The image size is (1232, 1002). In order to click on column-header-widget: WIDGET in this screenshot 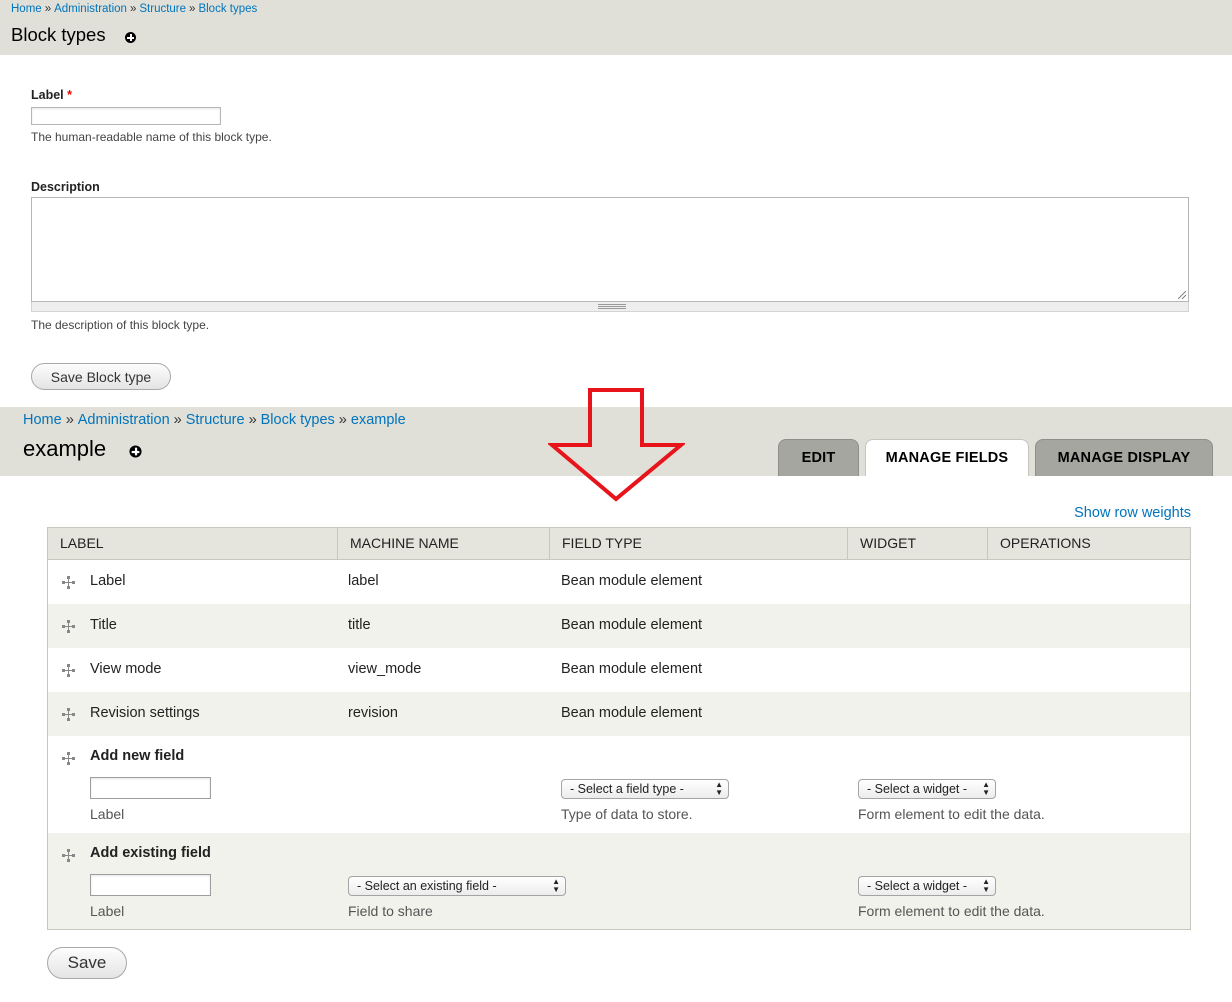, I will do `click(918, 543)`.